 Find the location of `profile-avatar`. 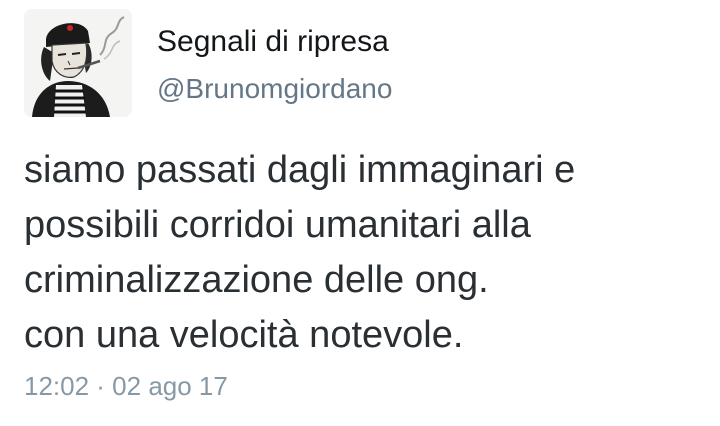

profile-avatar is located at coordinates (78, 63).